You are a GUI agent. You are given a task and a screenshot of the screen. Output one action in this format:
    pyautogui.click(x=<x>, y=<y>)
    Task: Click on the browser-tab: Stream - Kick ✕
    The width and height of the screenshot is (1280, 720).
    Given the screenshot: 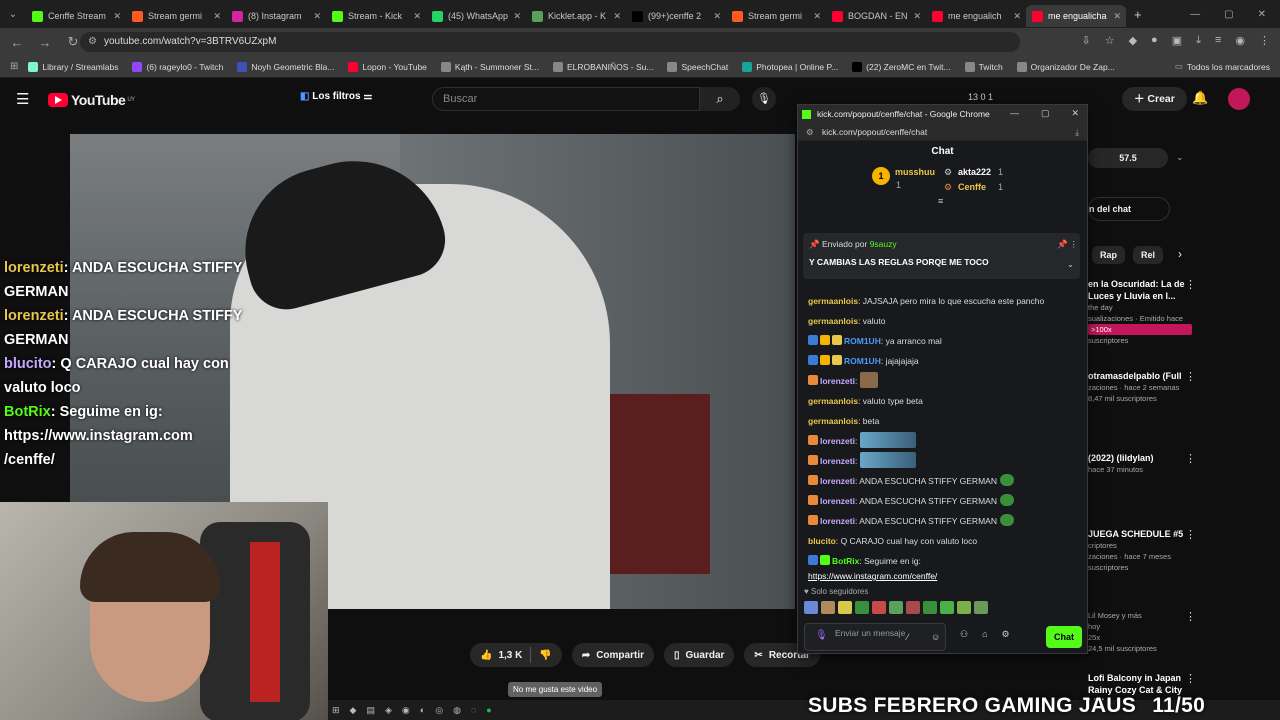 What is the action you would take?
    pyautogui.click(x=376, y=16)
    